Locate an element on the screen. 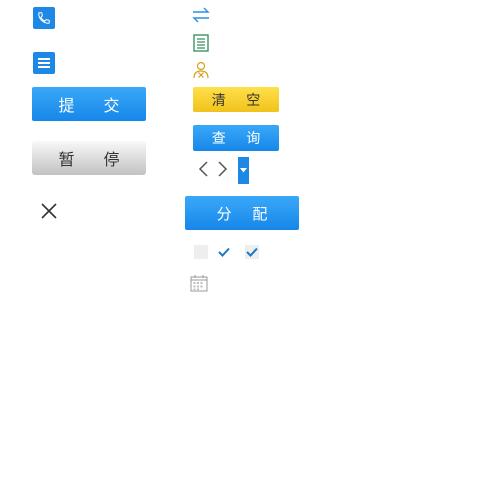 This screenshot has height=500, width=500. close-icon is located at coordinates (49, 211).